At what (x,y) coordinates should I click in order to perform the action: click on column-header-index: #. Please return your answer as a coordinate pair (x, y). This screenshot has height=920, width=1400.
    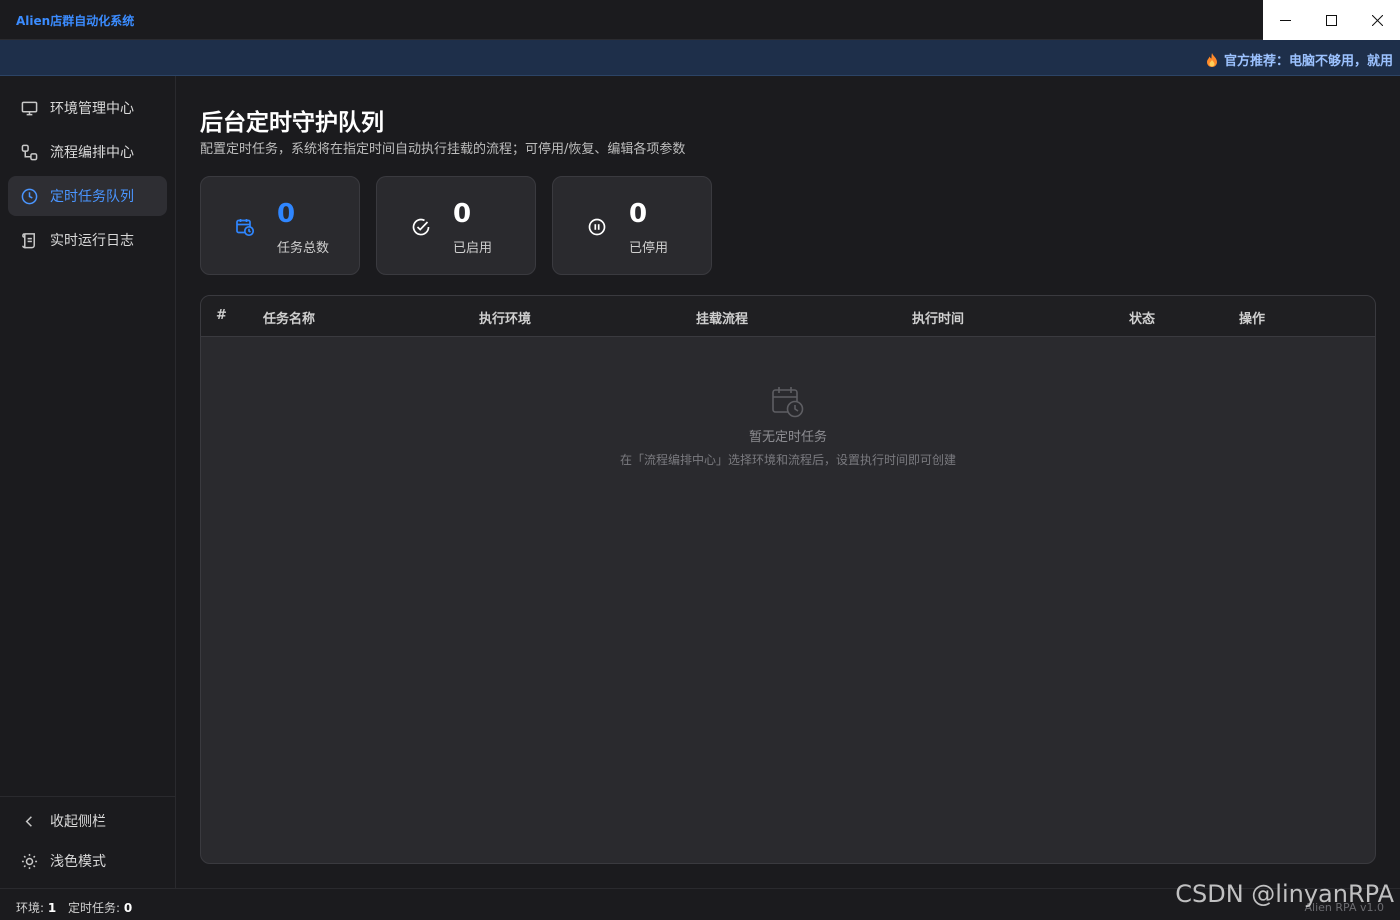
    Looking at the image, I should click on (221, 315).